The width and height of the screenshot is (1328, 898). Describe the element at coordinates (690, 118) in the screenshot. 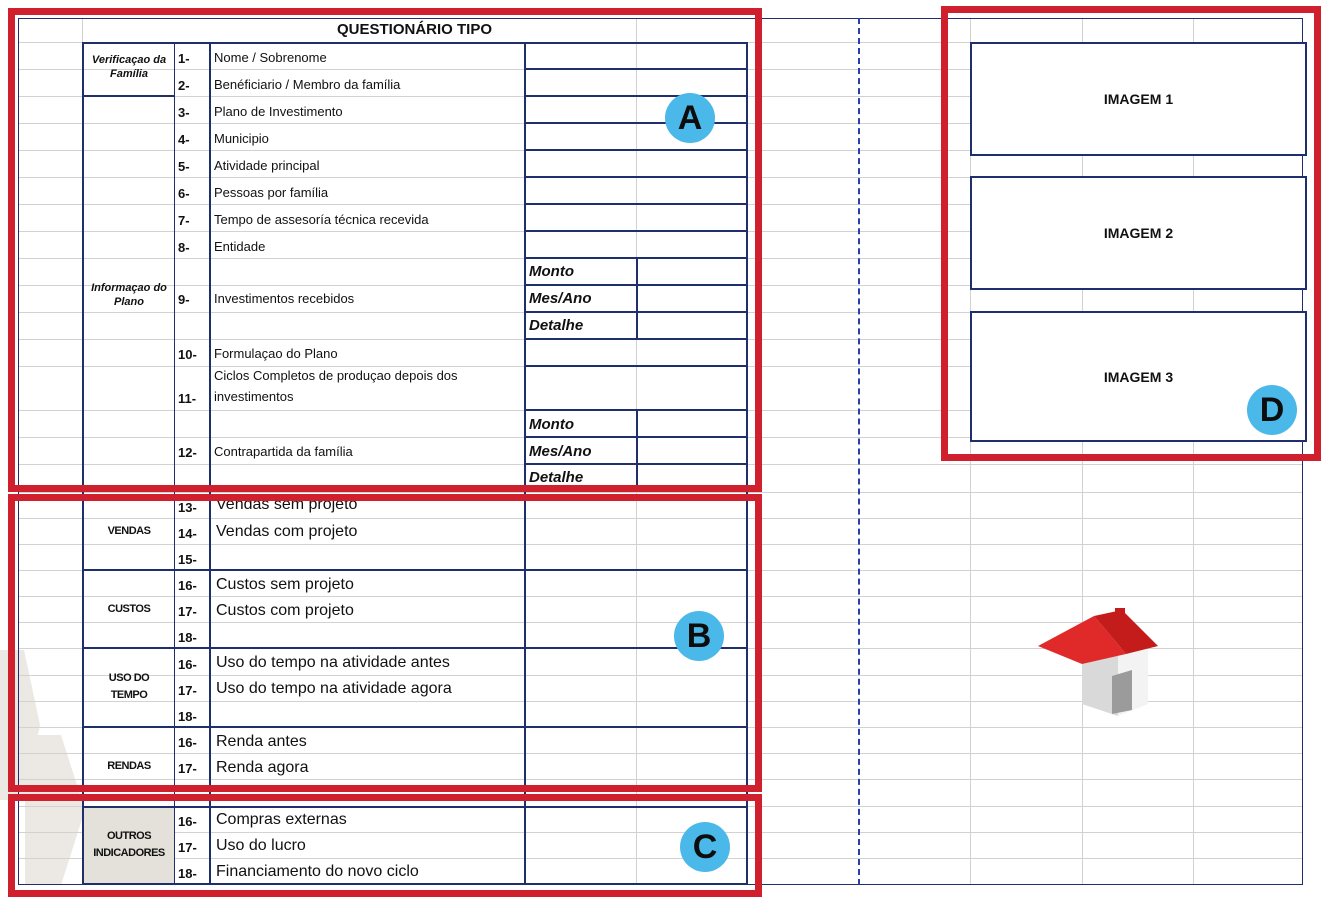

I see `badge-a: A` at that location.